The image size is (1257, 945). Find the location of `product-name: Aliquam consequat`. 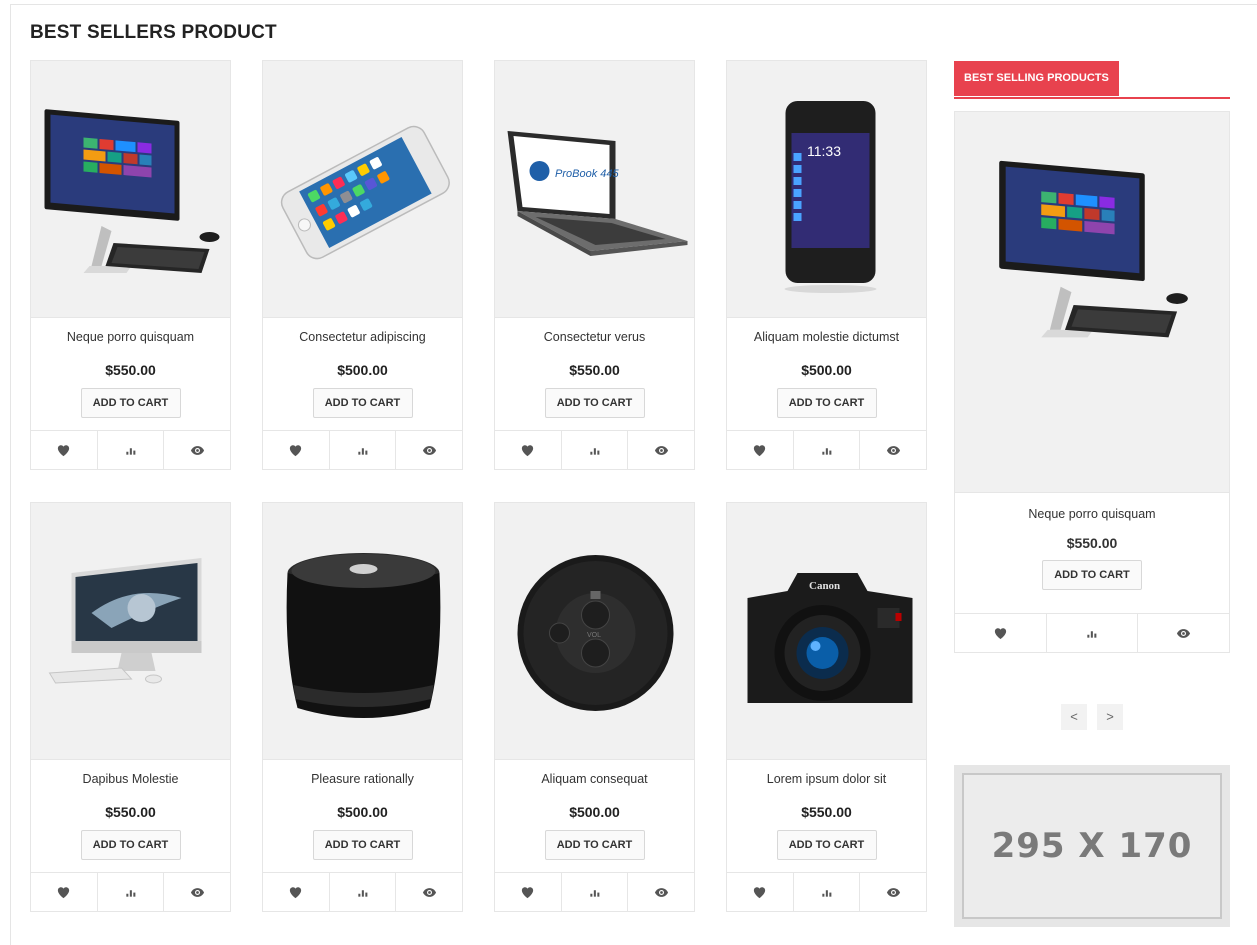

product-name: Aliquam consequat is located at coordinates (594, 780).